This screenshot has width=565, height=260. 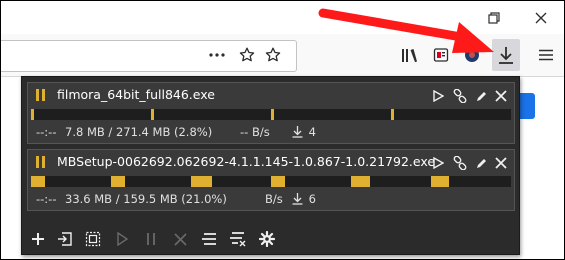 I want to click on select-all-button, so click(x=93, y=239).